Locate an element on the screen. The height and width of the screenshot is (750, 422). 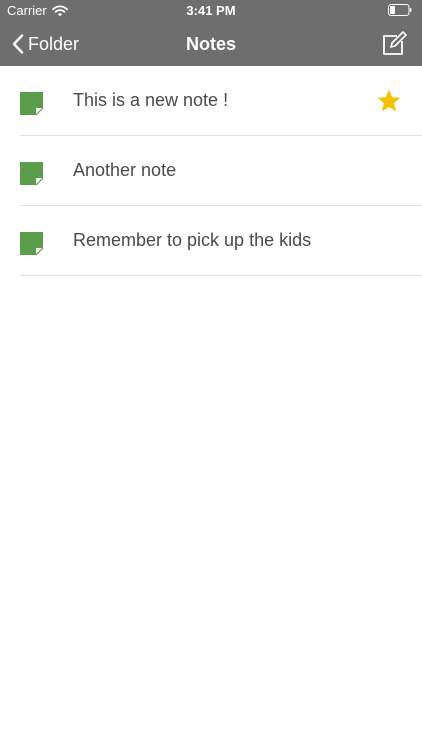
battery-icon is located at coordinates (400, 10).